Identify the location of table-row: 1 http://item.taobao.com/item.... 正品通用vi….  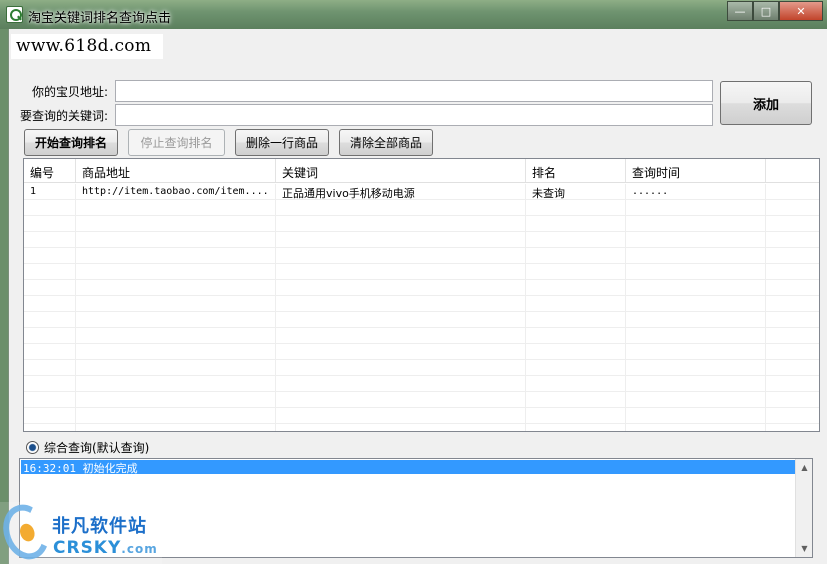
(421, 192).